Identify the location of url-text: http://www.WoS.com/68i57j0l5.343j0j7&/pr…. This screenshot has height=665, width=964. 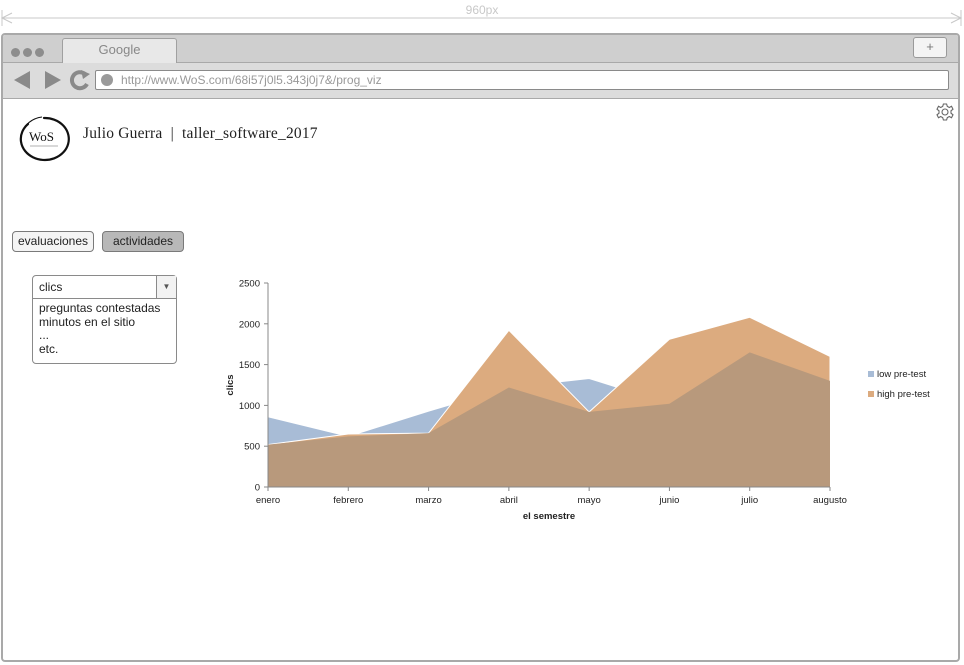
(251, 80).